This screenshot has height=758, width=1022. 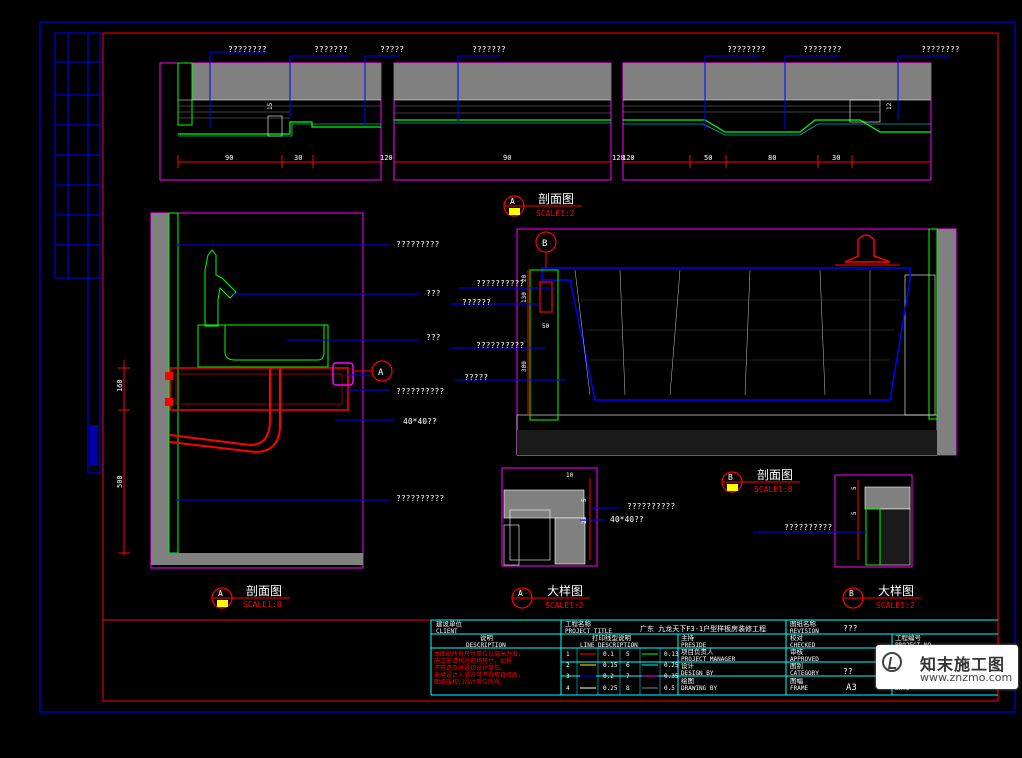 What do you see at coordinates (687, 680) in the screenshot?
I see `drawing-text: 绘图` at bounding box center [687, 680].